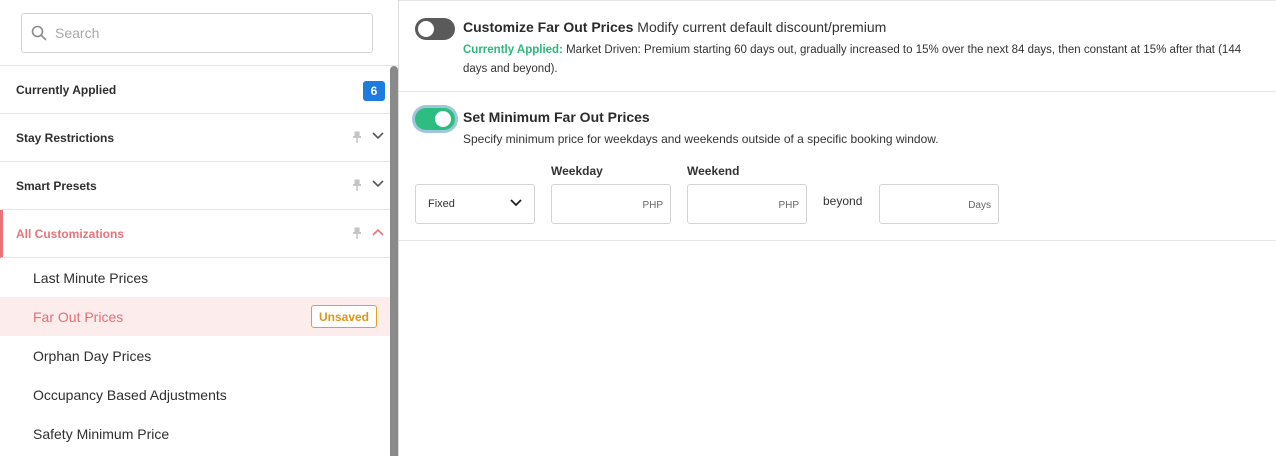 Image resolution: width=1276 pixels, height=456 pixels. Describe the element at coordinates (101, 433) in the screenshot. I see `sidebar-item-label: Safety Minimum Price` at that location.